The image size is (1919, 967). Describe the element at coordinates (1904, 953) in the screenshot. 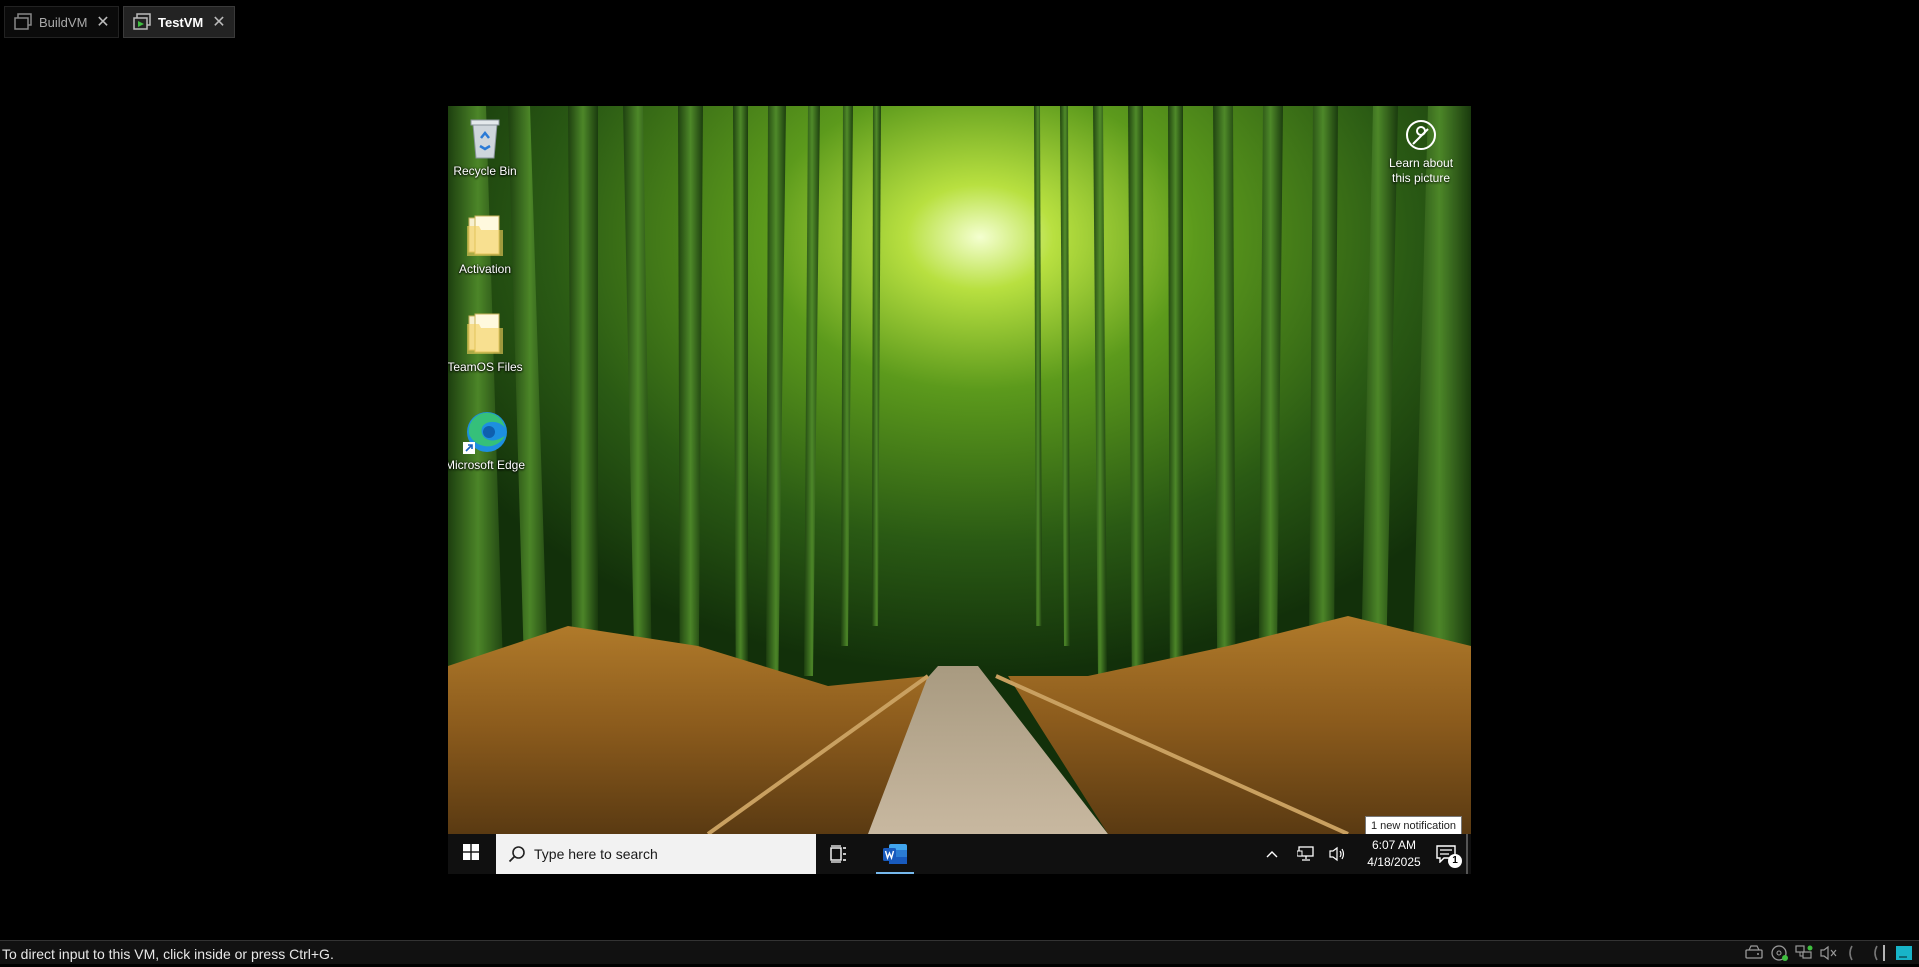

I see `vm-console-icon` at that location.